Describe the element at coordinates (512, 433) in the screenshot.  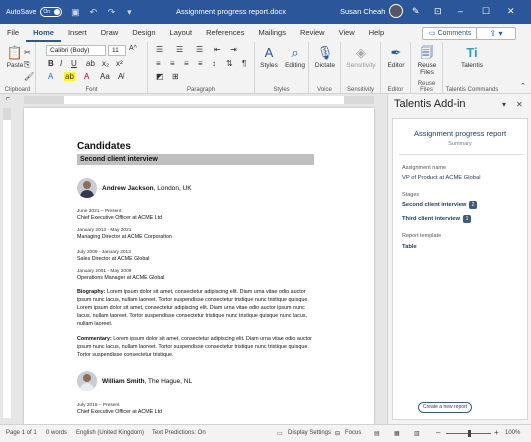
I see `zoom-level: 100%` at that location.